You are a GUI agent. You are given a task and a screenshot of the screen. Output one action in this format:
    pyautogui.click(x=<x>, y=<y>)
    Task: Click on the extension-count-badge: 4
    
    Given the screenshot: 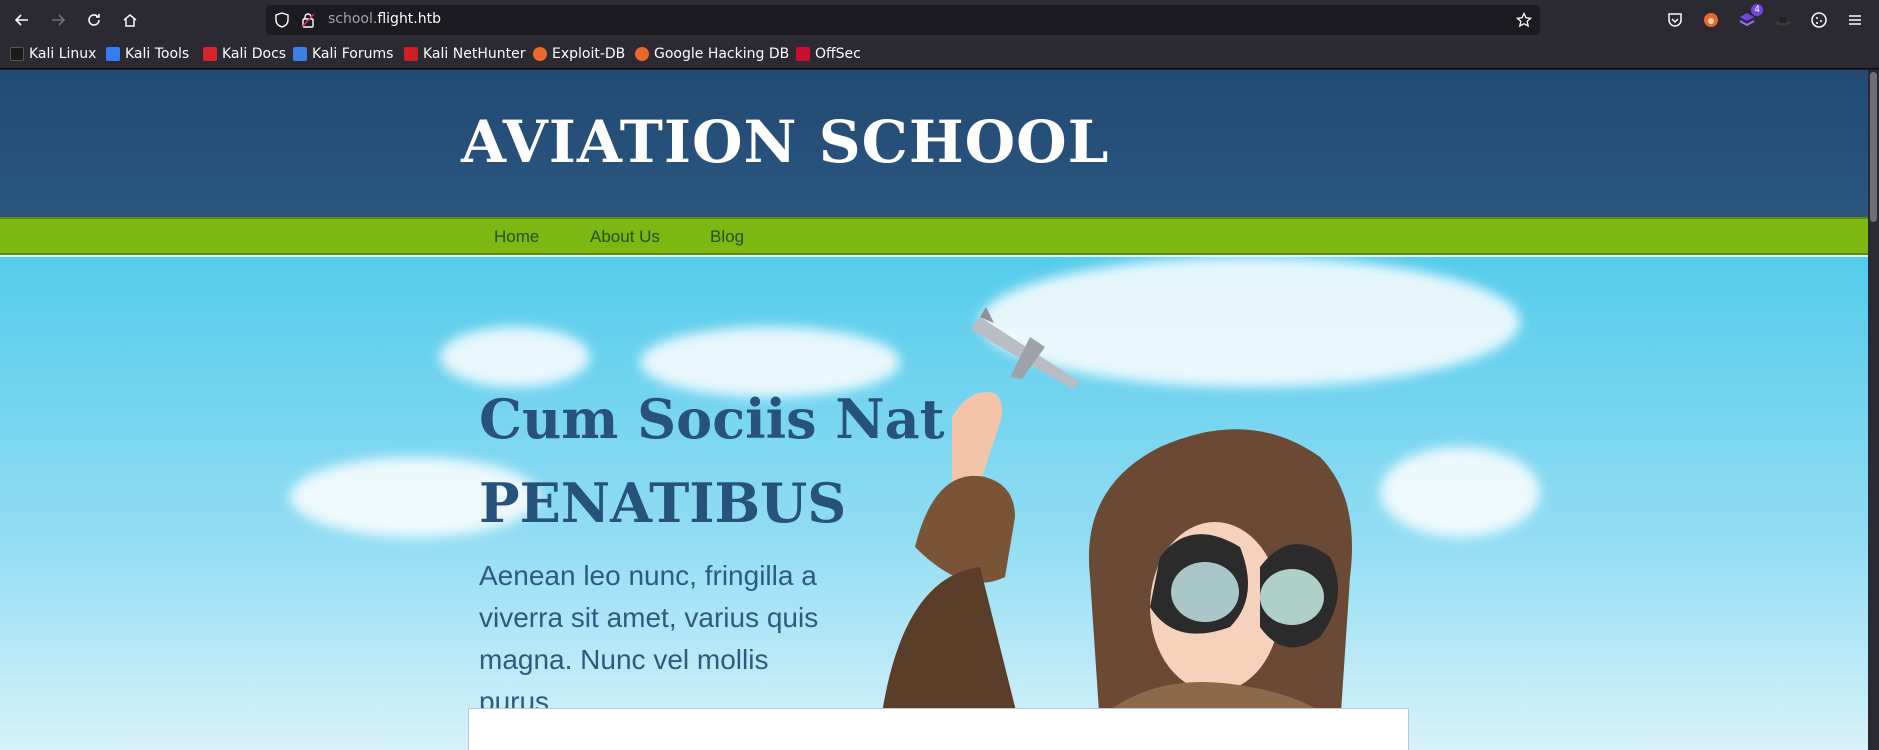 What is the action you would take?
    pyautogui.click(x=1757, y=10)
    